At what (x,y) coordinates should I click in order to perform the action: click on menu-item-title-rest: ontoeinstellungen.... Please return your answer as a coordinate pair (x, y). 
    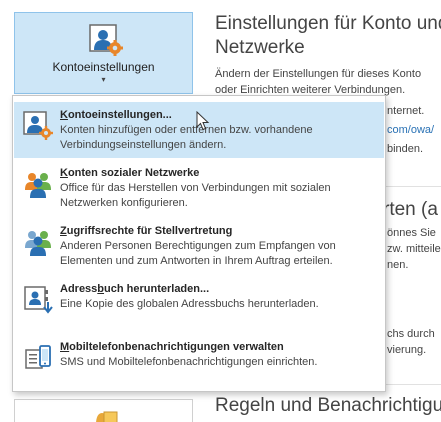
    Looking at the image, I should click on (119, 115).